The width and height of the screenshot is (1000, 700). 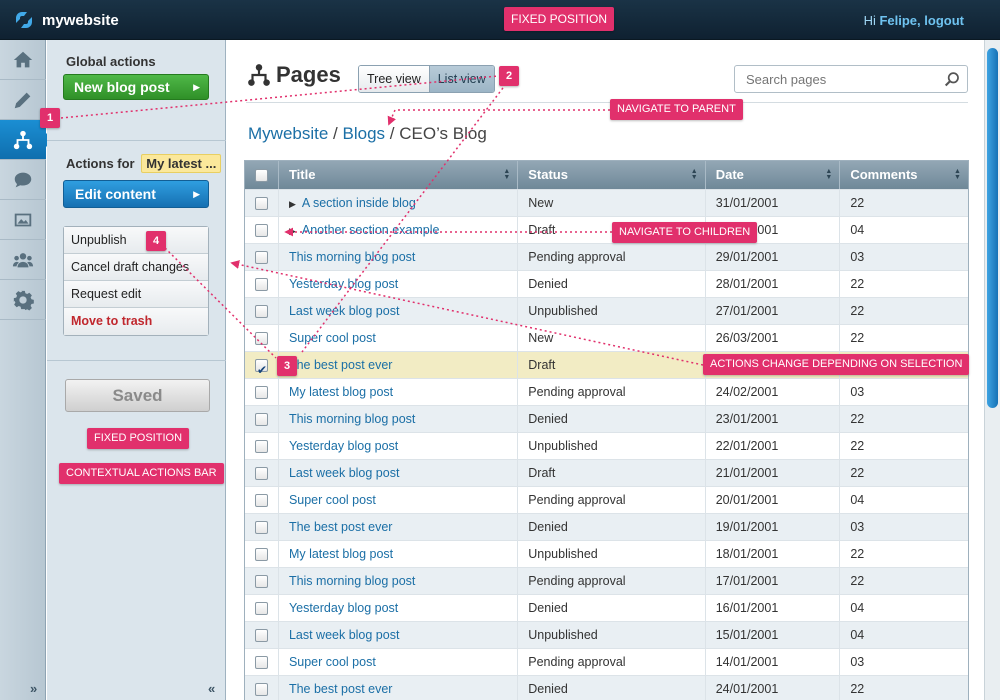 I want to click on table-row: The best post ever Denied 24/01/2001 22, so click(x=606, y=687).